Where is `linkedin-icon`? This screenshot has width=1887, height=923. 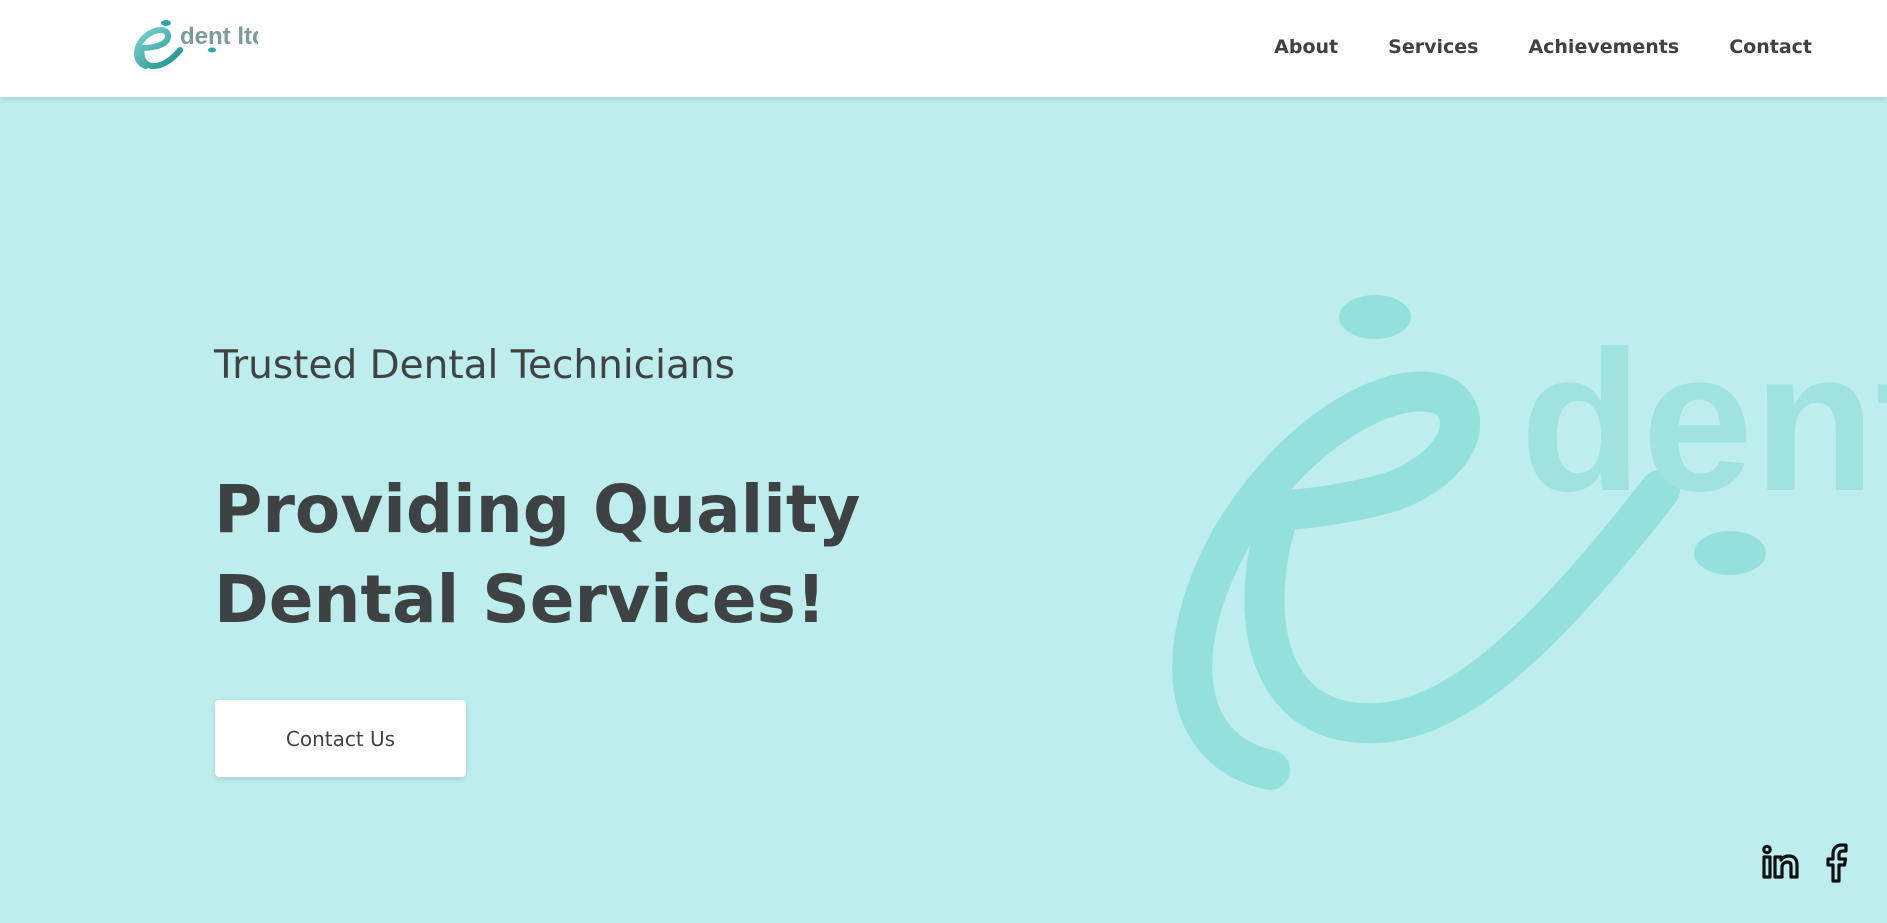
linkedin-icon is located at coordinates (1780, 861).